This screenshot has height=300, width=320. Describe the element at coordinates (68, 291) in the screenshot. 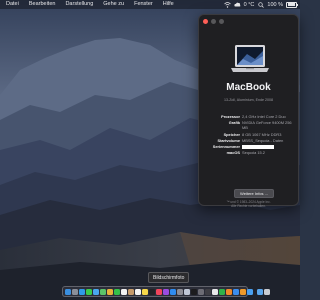

I see `finder-icon` at that location.